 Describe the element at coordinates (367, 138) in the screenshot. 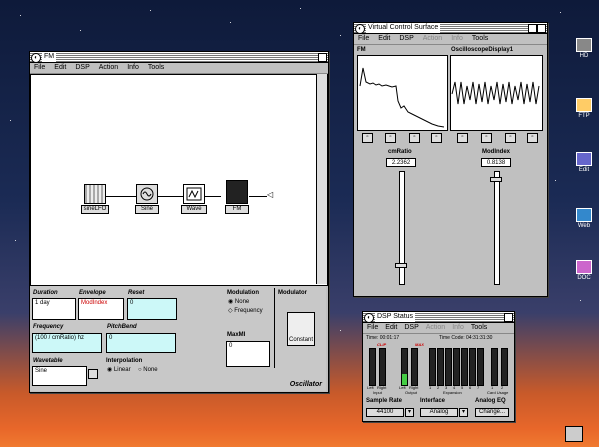

I see `zoom-out-button: ▫` at that location.